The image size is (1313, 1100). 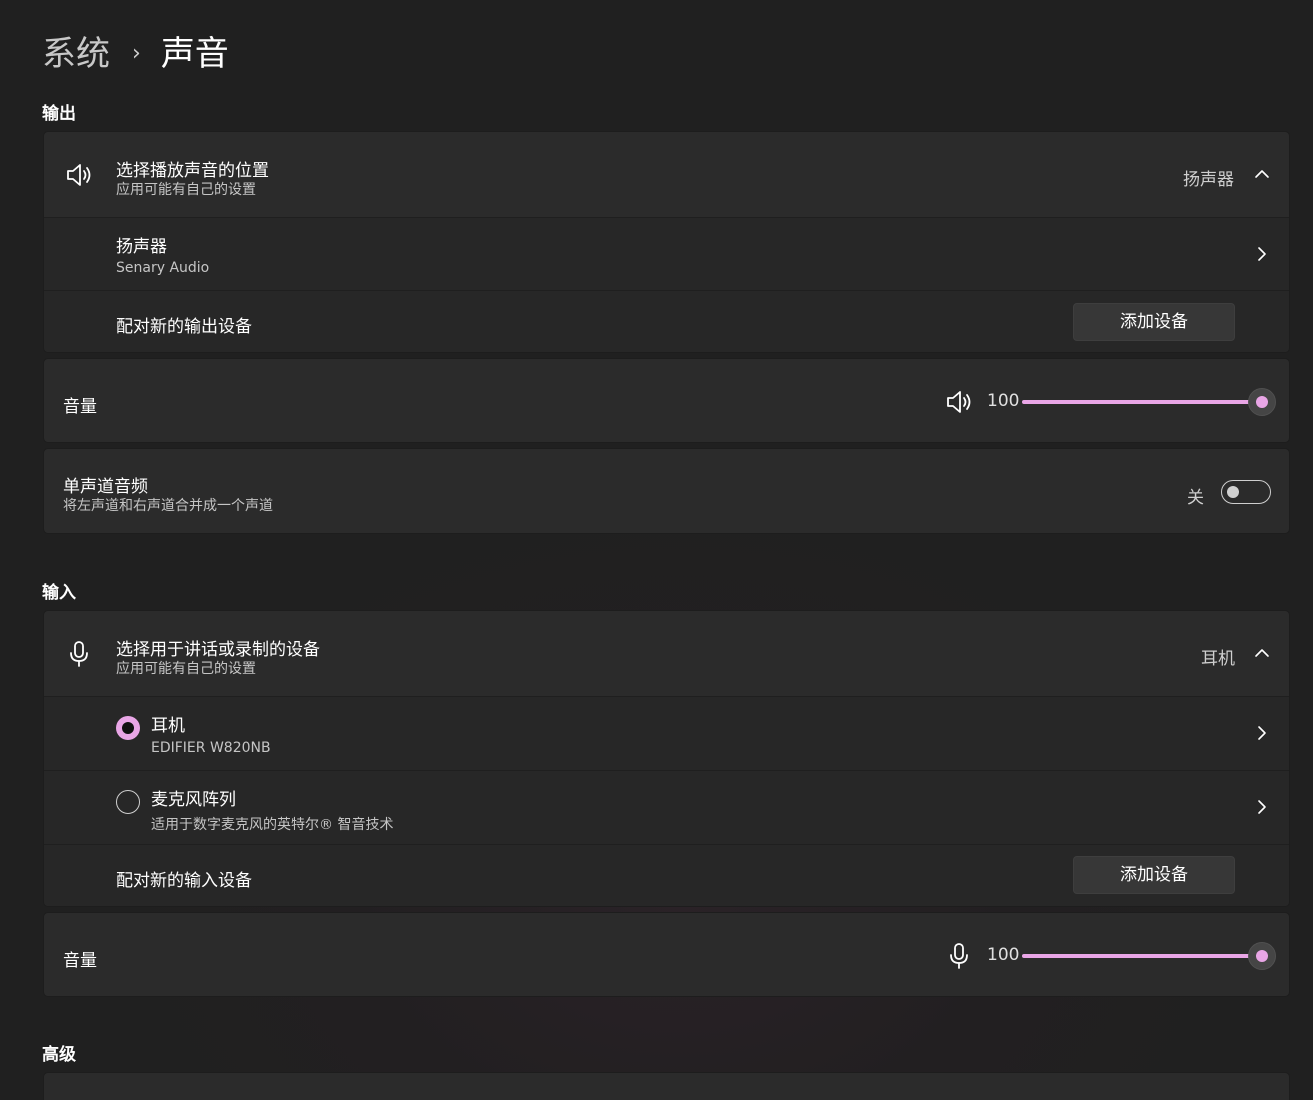 I want to click on output-section-title: 输出, so click(x=59, y=114).